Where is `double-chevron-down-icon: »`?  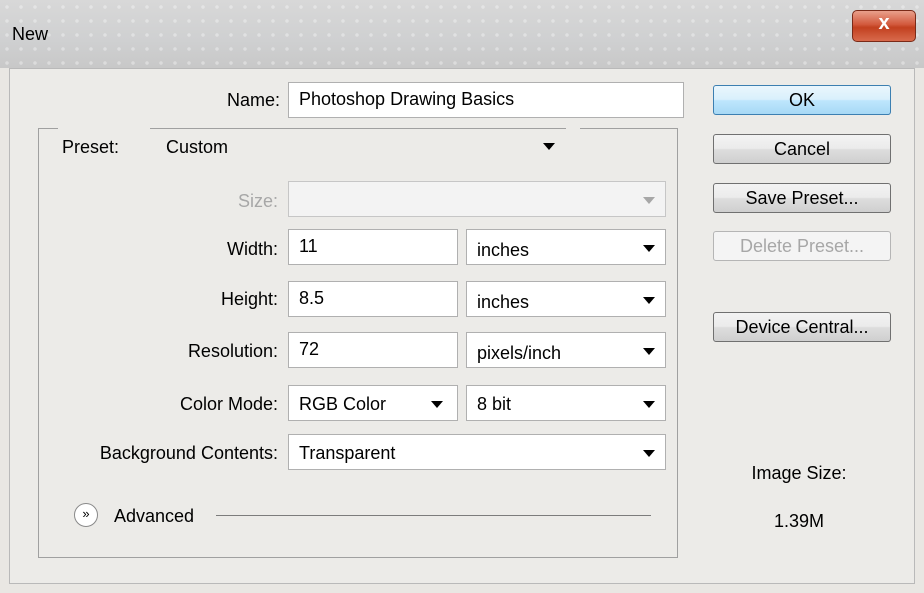
double-chevron-down-icon: » is located at coordinates (86, 515).